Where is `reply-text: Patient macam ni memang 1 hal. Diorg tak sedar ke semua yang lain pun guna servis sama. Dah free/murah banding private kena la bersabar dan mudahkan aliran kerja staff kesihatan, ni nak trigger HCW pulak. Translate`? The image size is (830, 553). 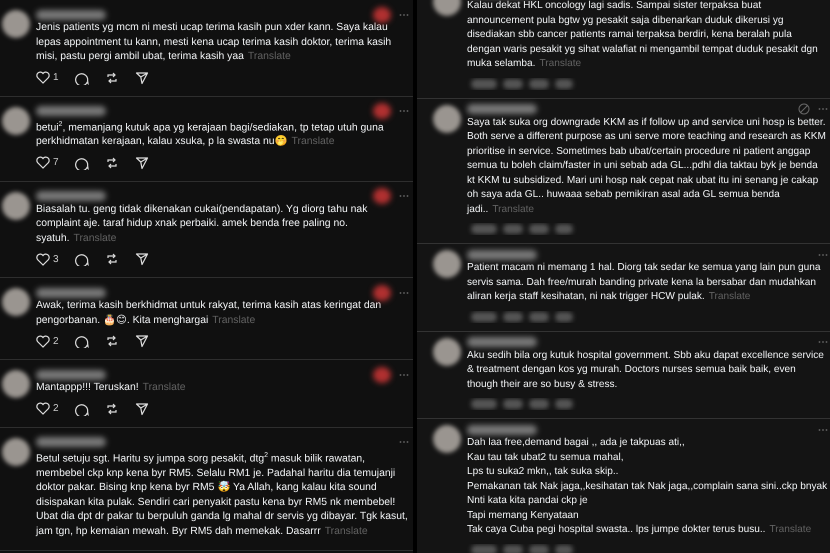 reply-text: Patient macam ni memang 1 hal. Diorg tak sedar ke semua yang lain pun guna servis sama. Dah free/murah banding private kena la bersabar dan mudahkan aliran kerja staff kesihatan, ni nak trigger HCW pulak. Translate is located at coordinates (644, 282).